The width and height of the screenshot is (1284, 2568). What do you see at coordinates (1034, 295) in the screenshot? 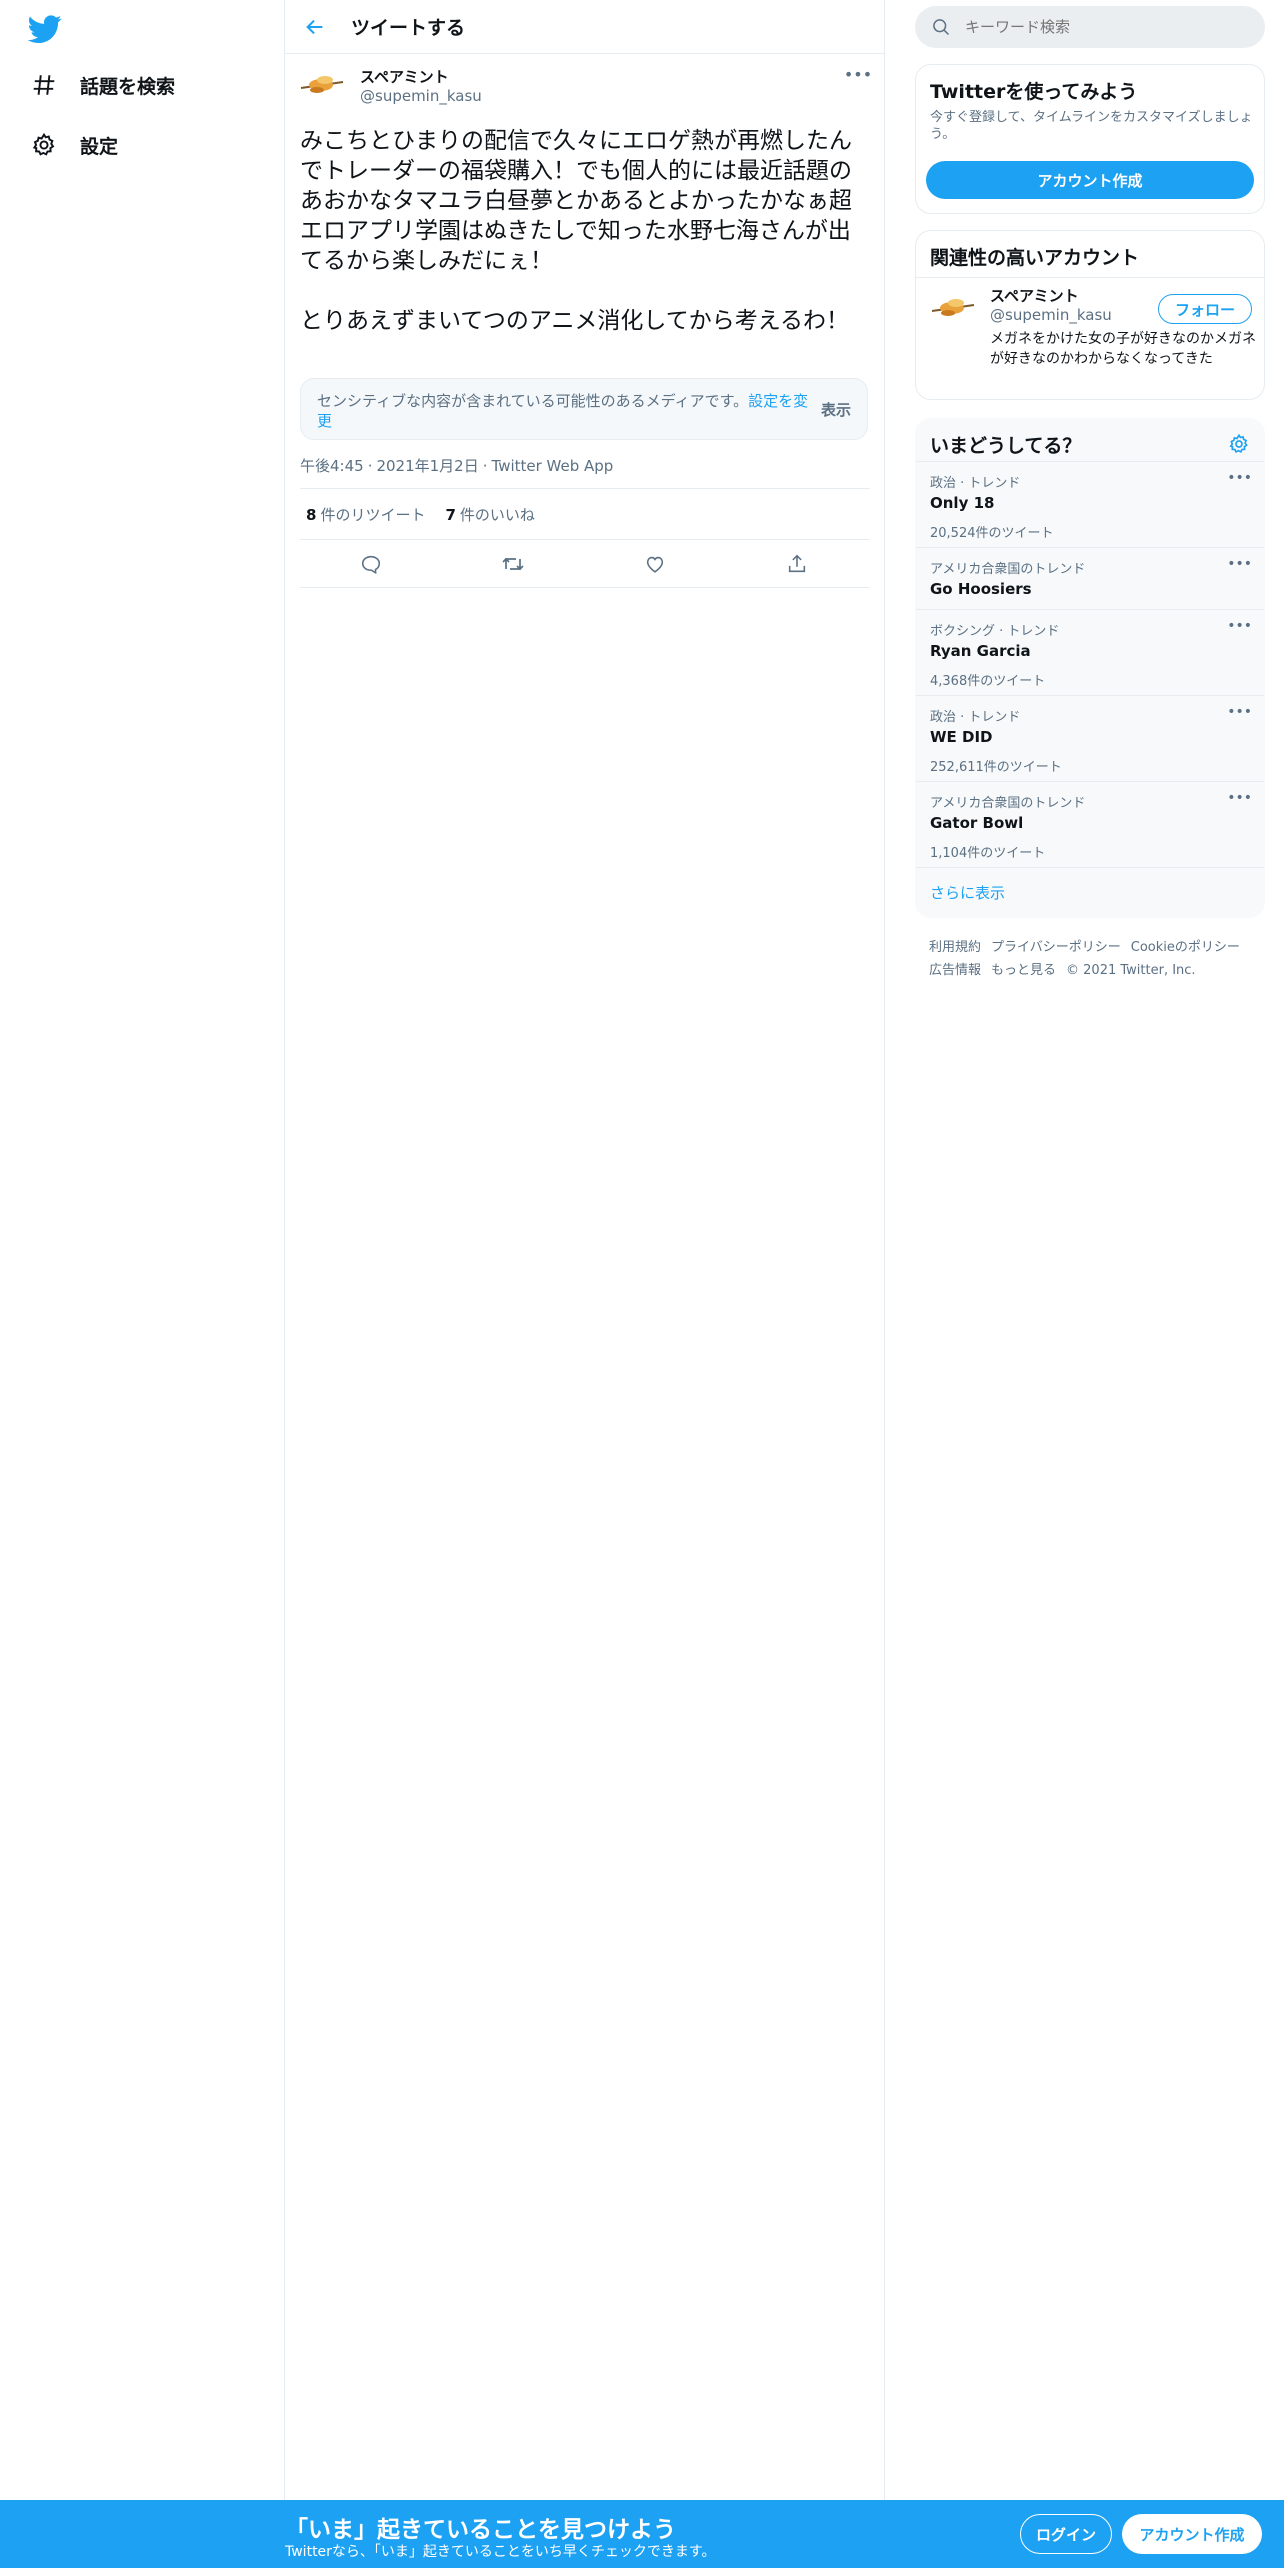
I see `related-account-name: スペアミント` at bounding box center [1034, 295].